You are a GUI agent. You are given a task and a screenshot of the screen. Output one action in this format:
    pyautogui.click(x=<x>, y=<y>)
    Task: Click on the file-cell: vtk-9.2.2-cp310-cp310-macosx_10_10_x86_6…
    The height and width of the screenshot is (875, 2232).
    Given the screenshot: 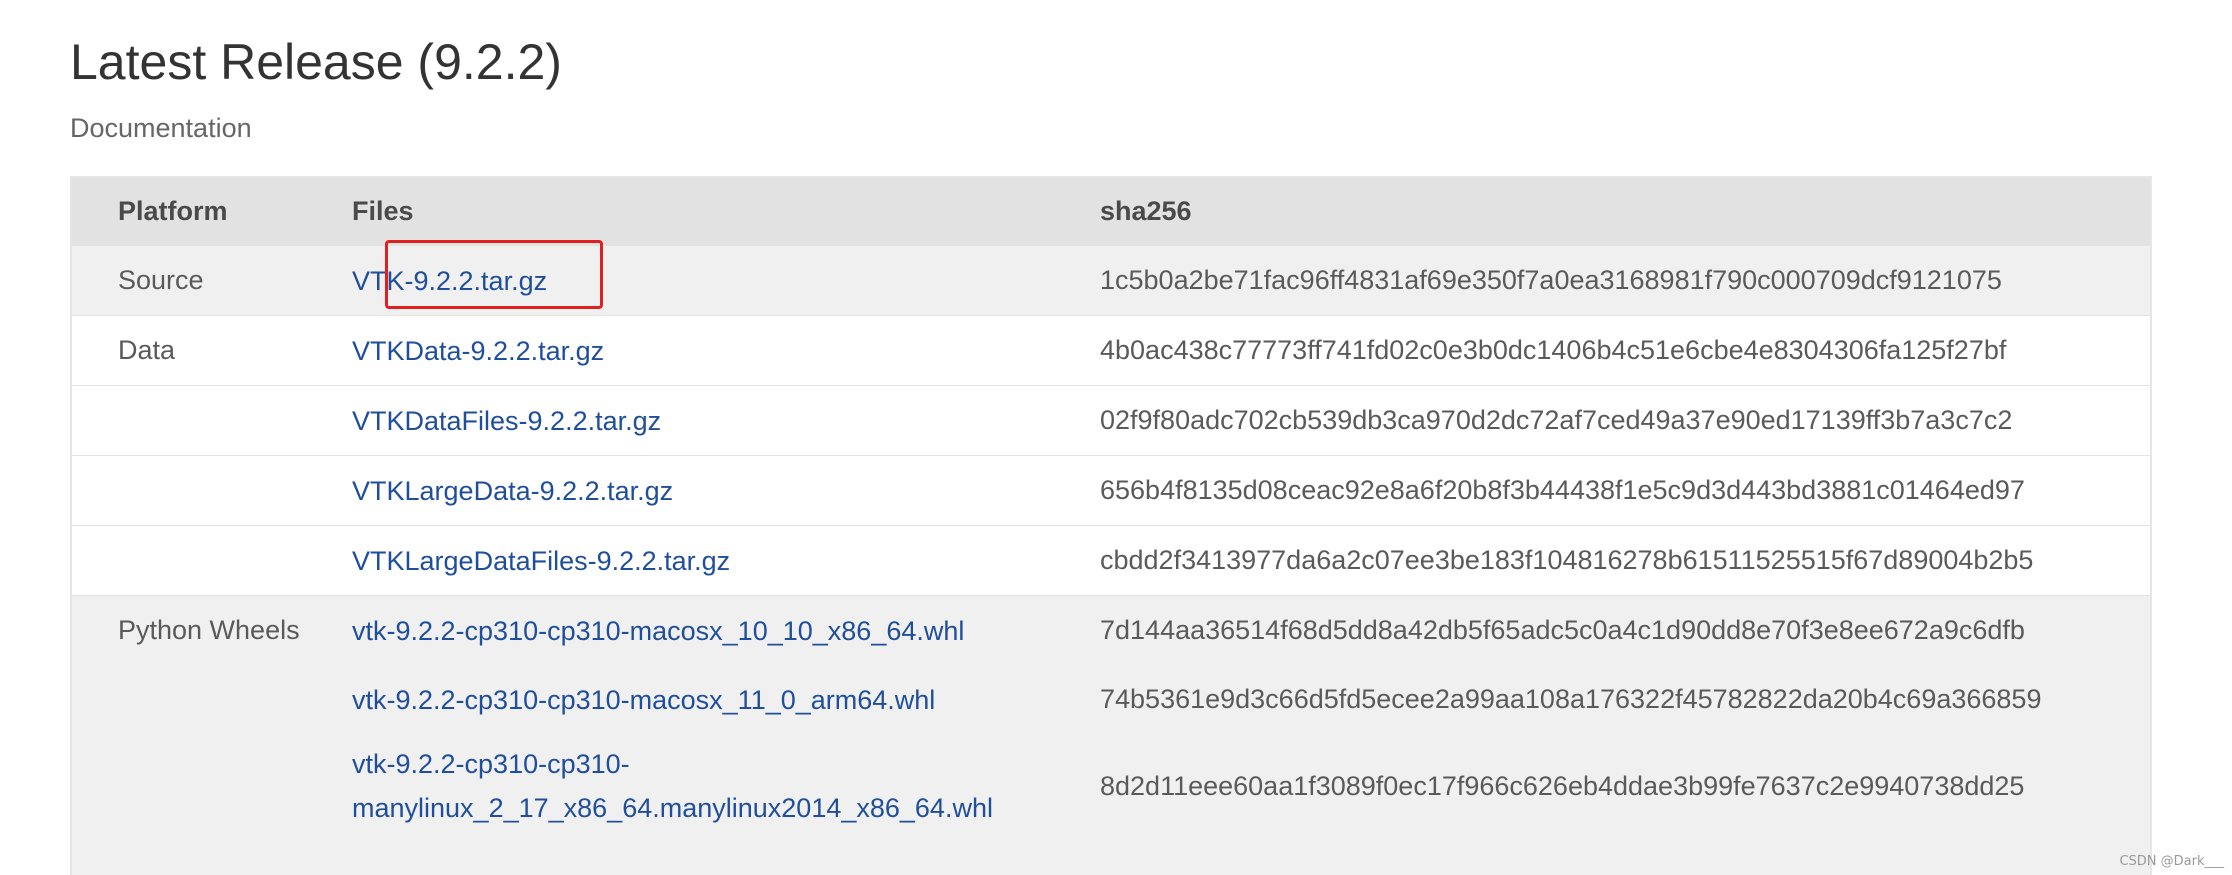 What is the action you would take?
    pyautogui.click(x=726, y=630)
    